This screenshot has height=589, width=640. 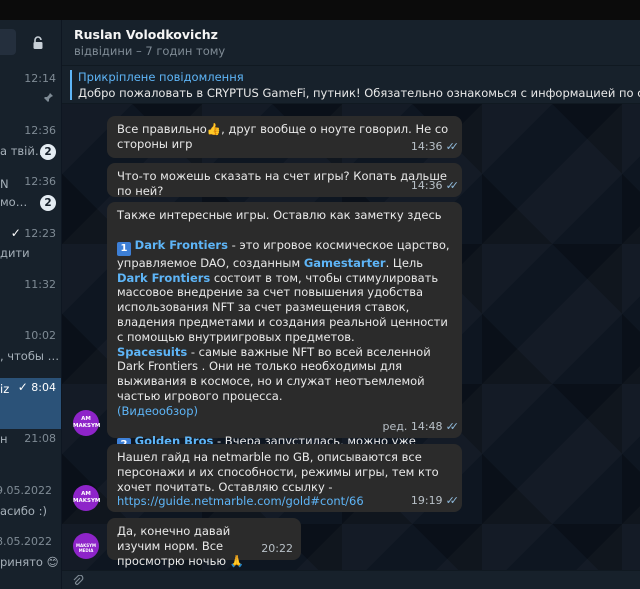 I want to click on message-text: Все правильно, so click(x=162, y=129).